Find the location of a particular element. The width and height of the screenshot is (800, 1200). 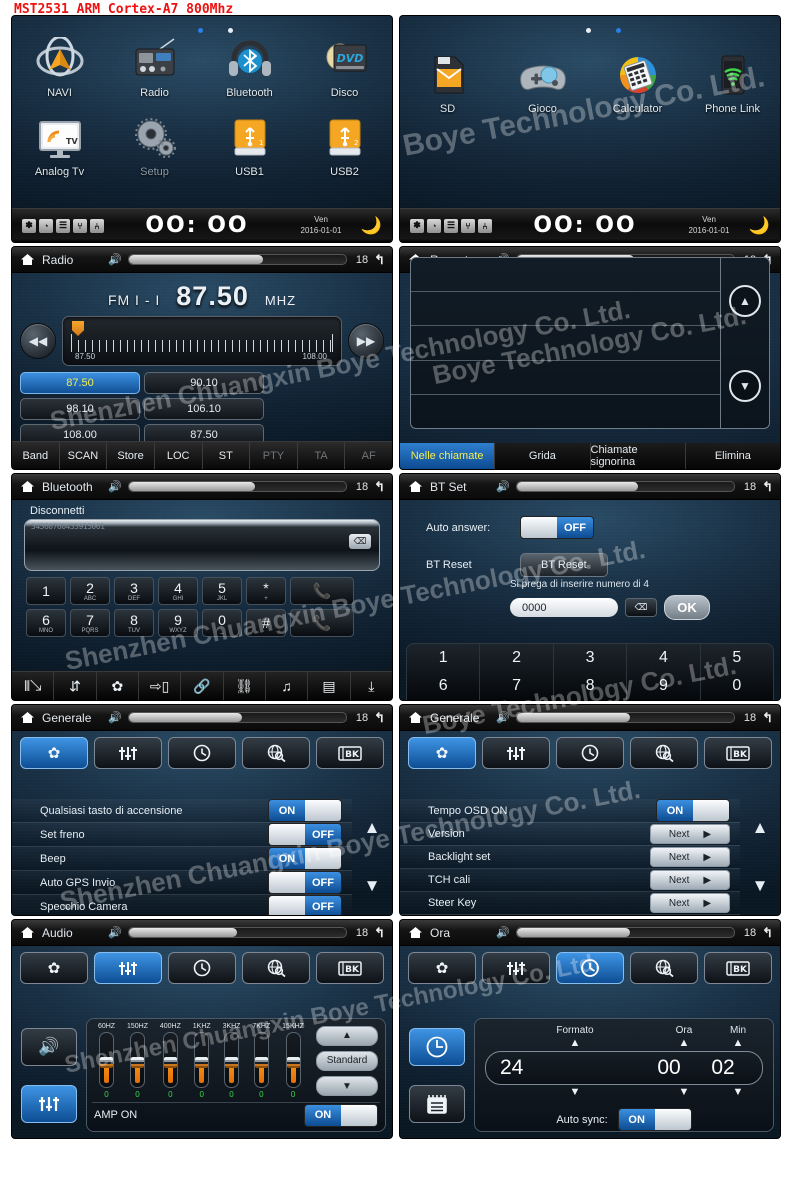

radio-function-st: ST is located at coordinates (227, 455).